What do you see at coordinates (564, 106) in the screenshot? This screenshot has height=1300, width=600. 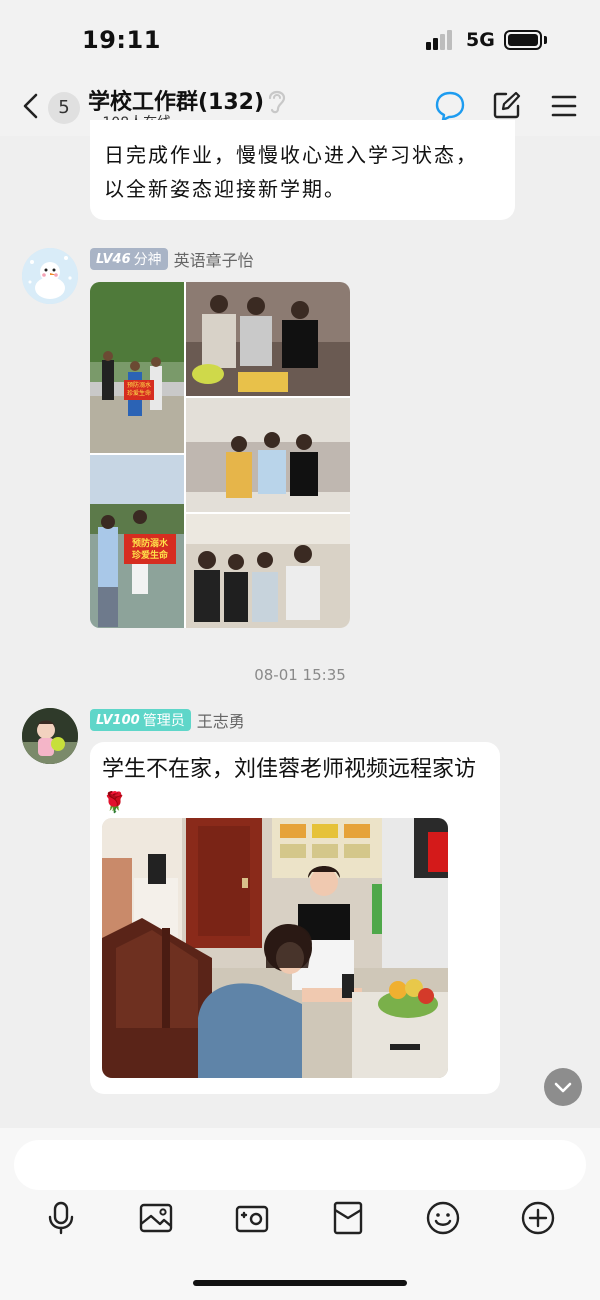 I see `menu-icon` at bounding box center [564, 106].